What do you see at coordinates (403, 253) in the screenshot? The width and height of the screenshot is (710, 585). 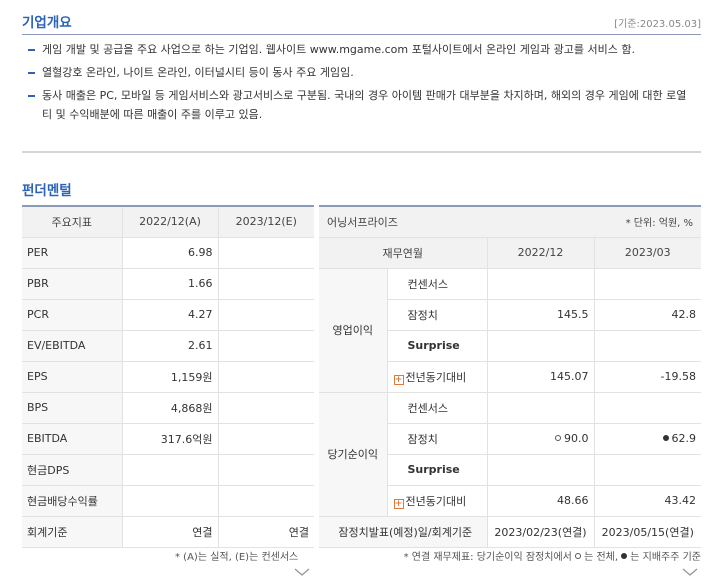 I see `col-header: 재무연월` at bounding box center [403, 253].